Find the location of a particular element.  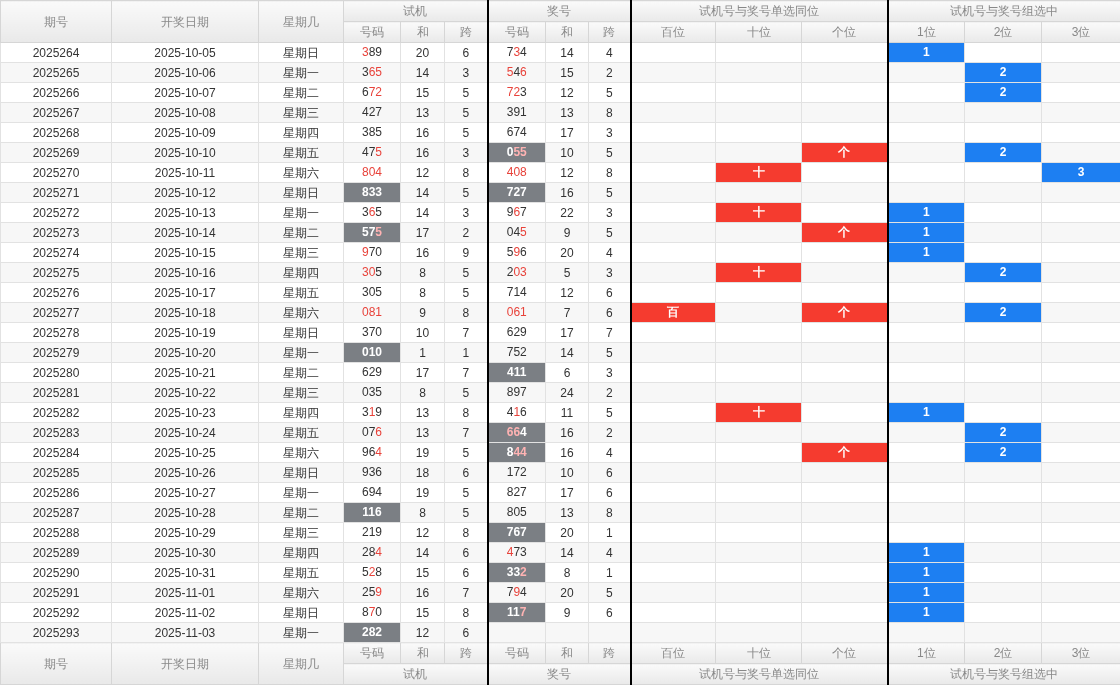

table-cell: 19 is located at coordinates (422, 452).